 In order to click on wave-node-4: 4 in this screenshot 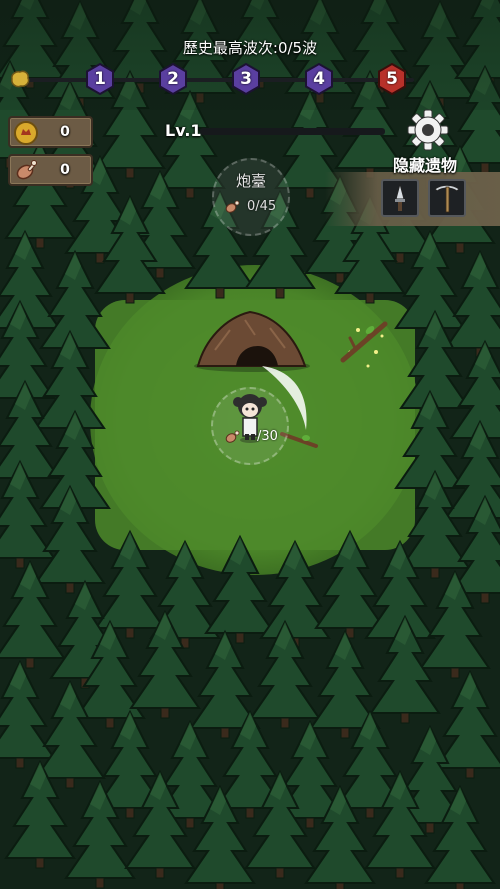, I will do `click(319, 79)`.